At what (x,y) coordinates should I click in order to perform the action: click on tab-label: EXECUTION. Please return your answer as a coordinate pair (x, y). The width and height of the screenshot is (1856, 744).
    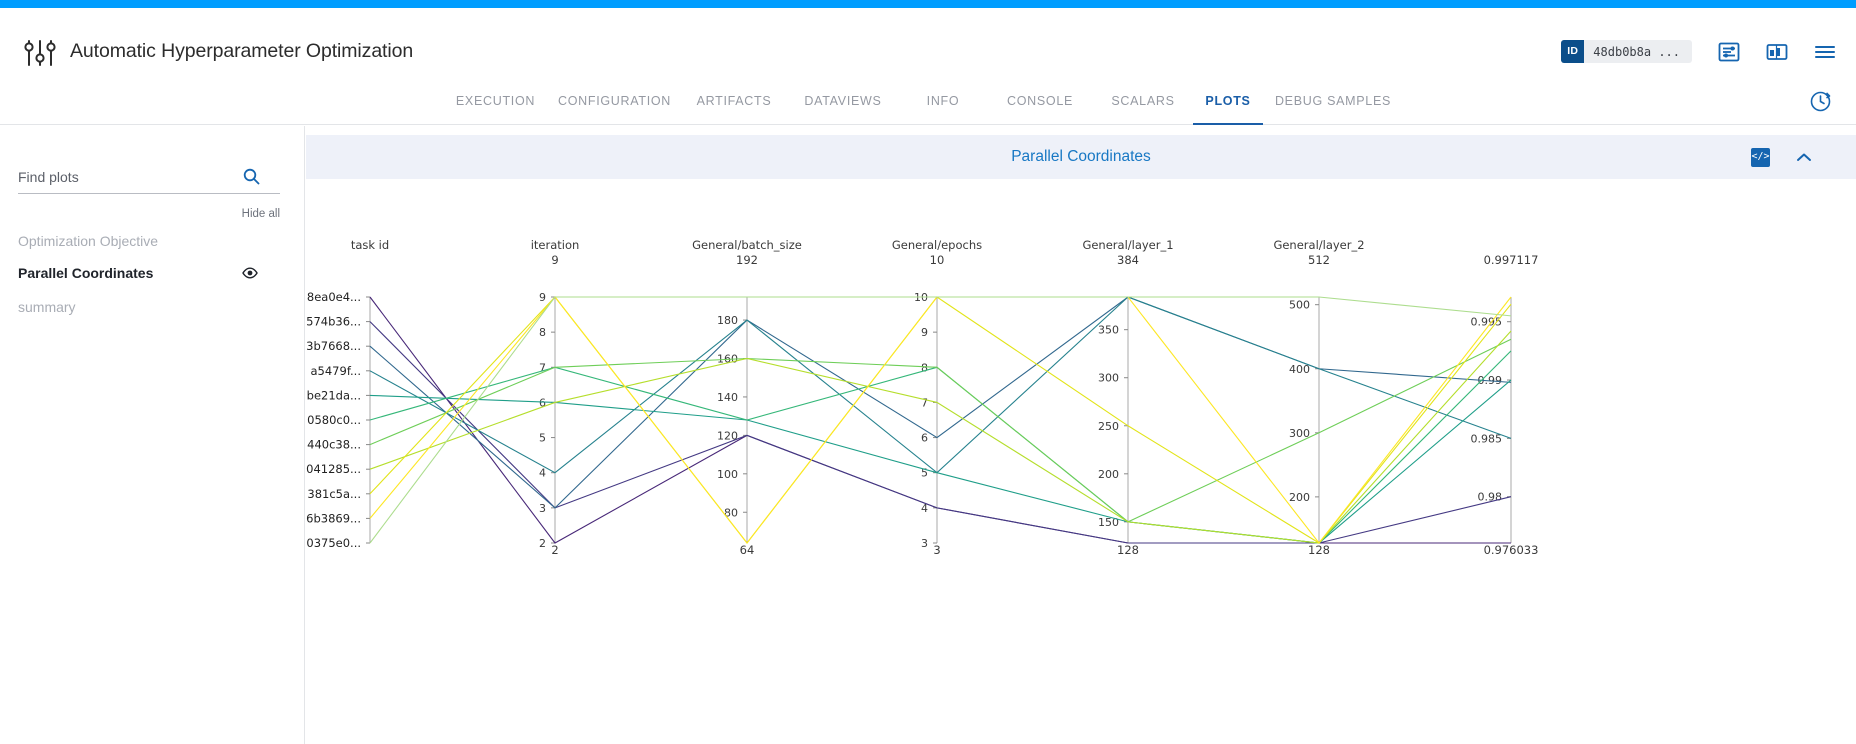
    Looking at the image, I should click on (495, 100).